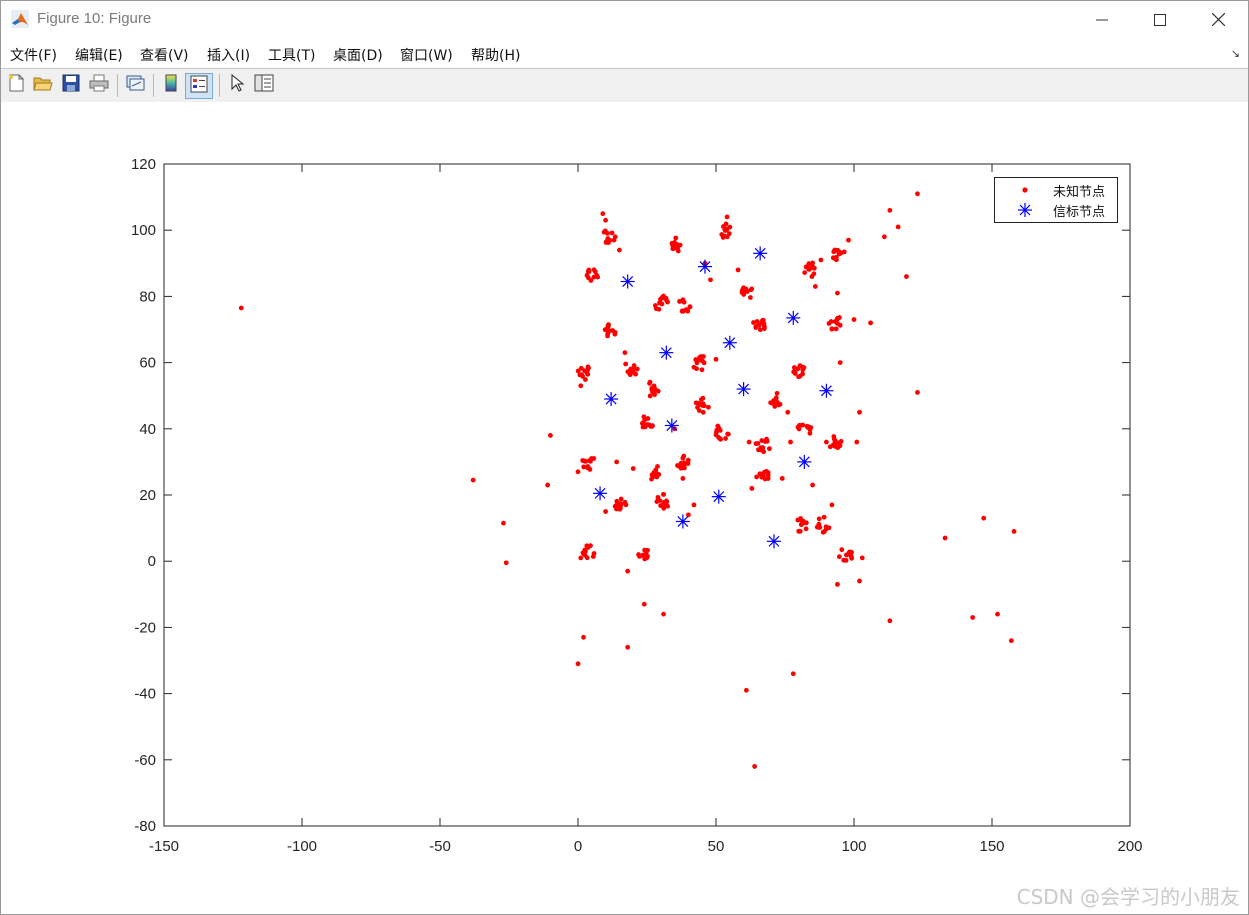  Describe the element at coordinates (1129, 846) in the screenshot. I see `x-tick-label: 200` at that location.